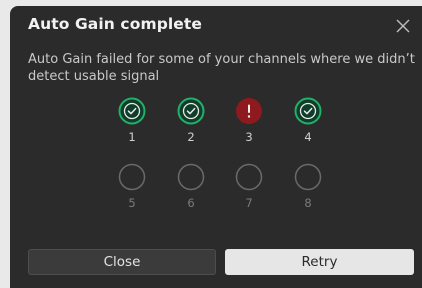 Image resolution: width=422 pixels, height=288 pixels. What do you see at coordinates (191, 203) in the screenshot?
I see `channel-number: 6` at bounding box center [191, 203].